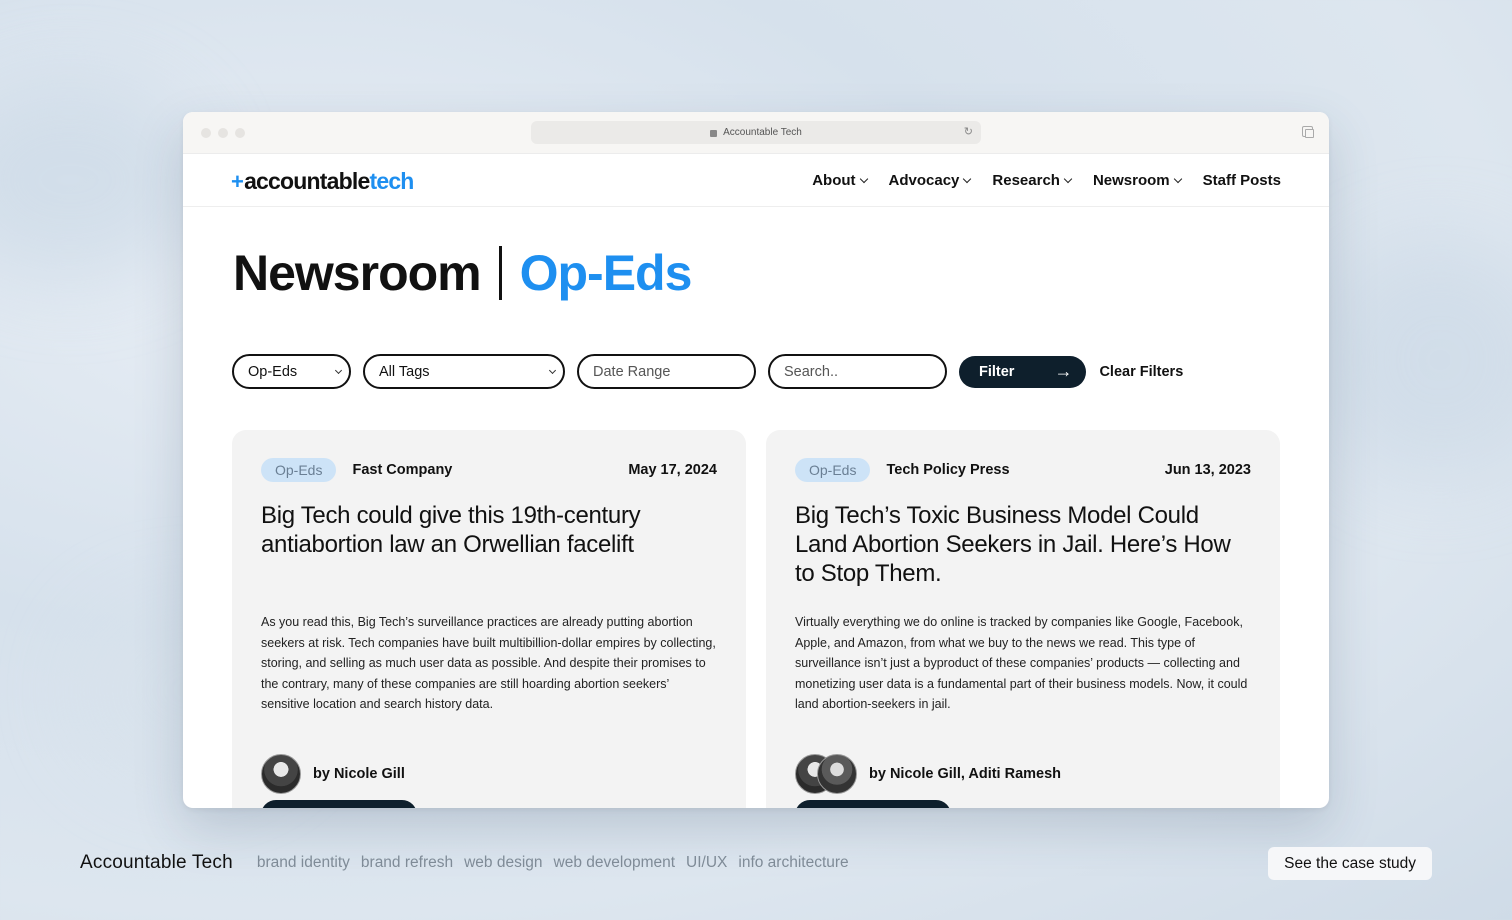 The height and width of the screenshot is (920, 1512). What do you see at coordinates (1023, 470) in the screenshot?
I see `card-meta: Op-Eds Tech Policy Press Jun 13, 2023` at bounding box center [1023, 470].